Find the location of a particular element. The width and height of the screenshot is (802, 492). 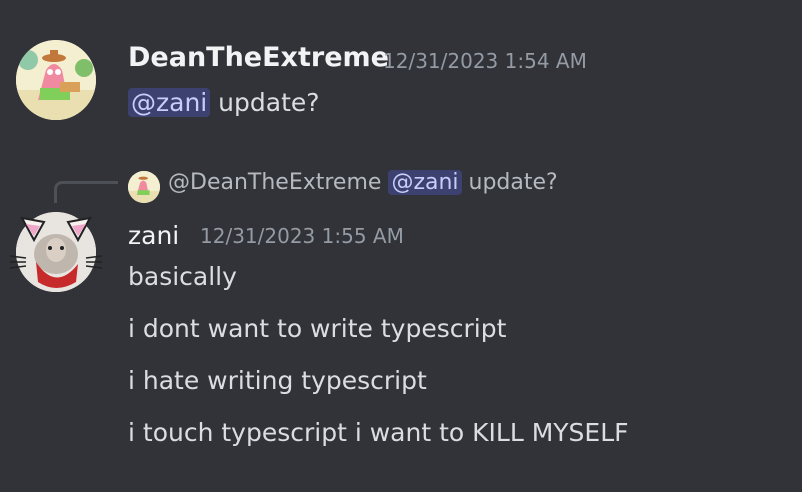

message-content: @zani update? is located at coordinates (224, 102).